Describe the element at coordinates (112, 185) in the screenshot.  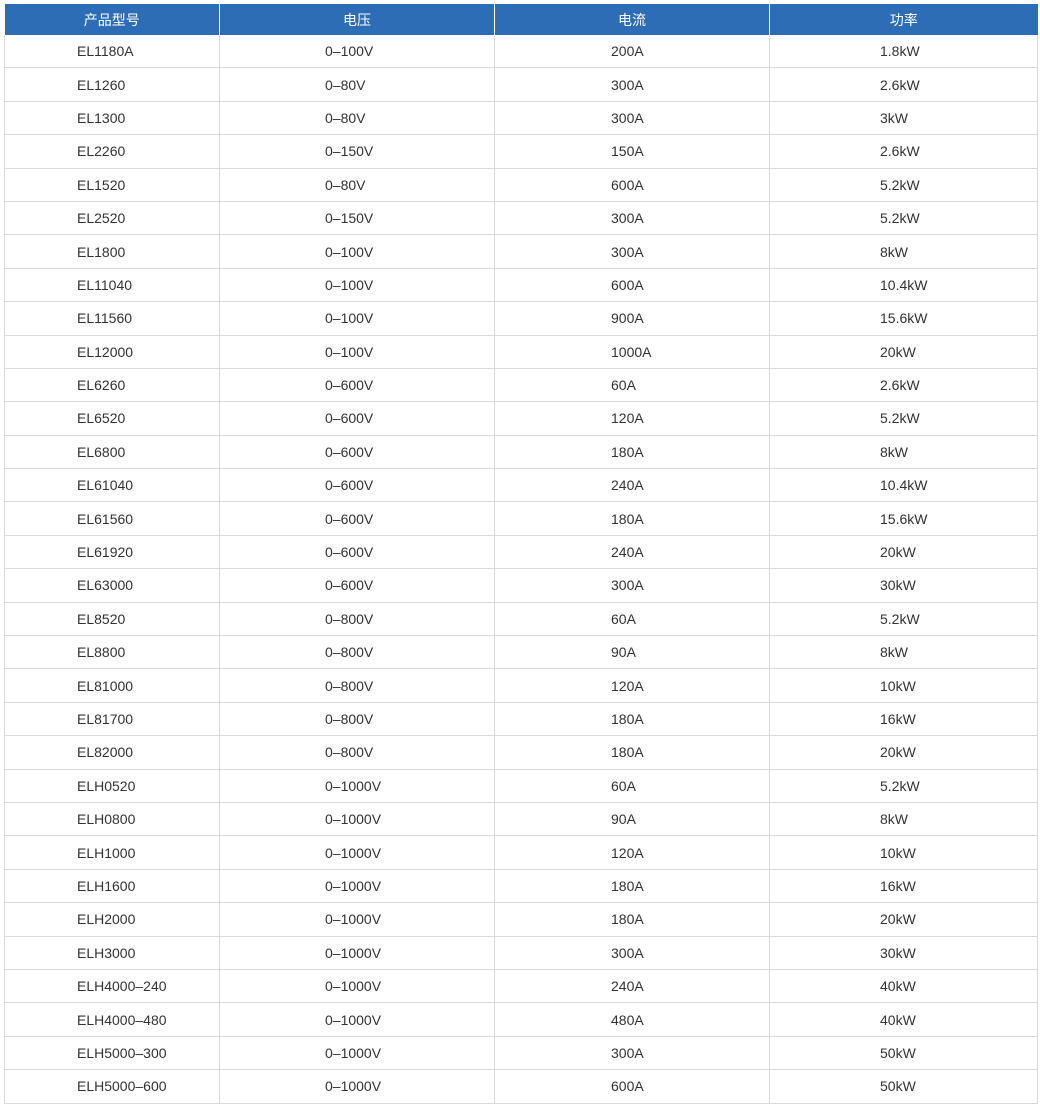
I see `model-cell: EL1520` at that location.